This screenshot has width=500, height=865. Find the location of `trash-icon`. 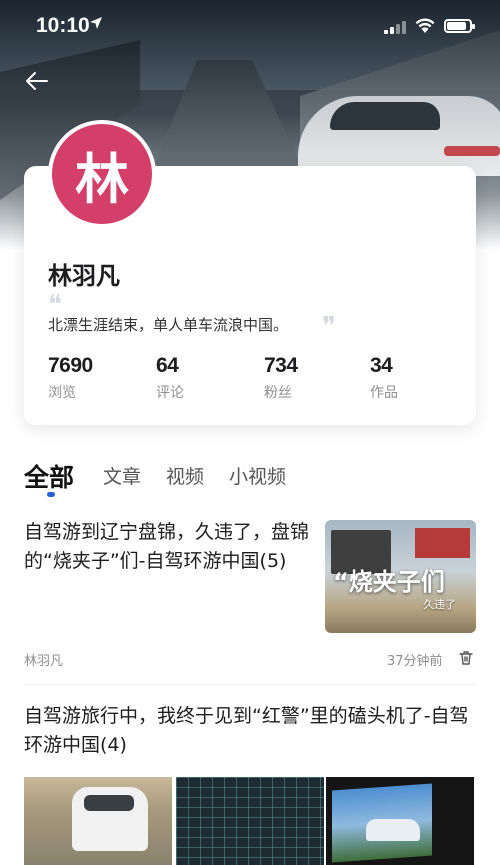

trash-icon is located at coordinates (466, 658).